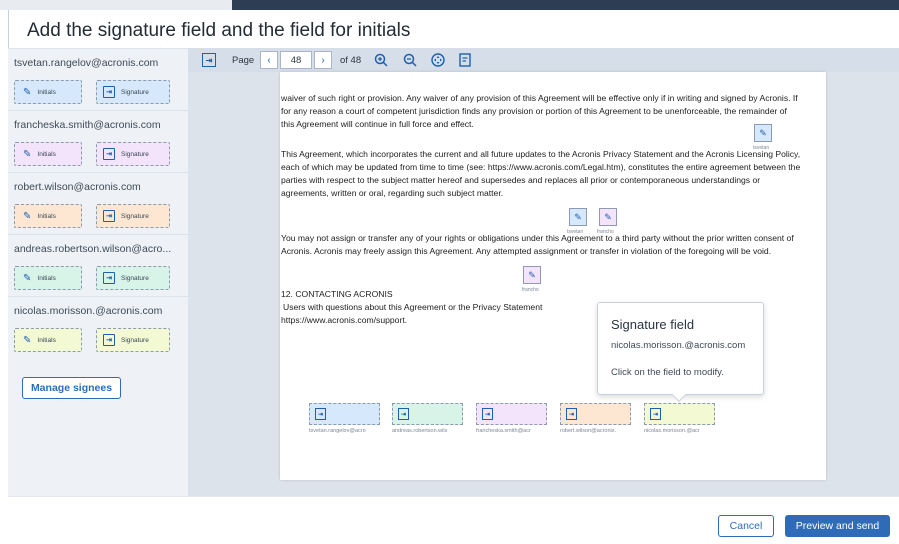 The width and height of the screenshot is (899, 544). What do you see at coordinates (337, 294) in the screenshot?
I see `section-heading: 12. CONTACTING ACRONIS` at bounding box center [337, 294].